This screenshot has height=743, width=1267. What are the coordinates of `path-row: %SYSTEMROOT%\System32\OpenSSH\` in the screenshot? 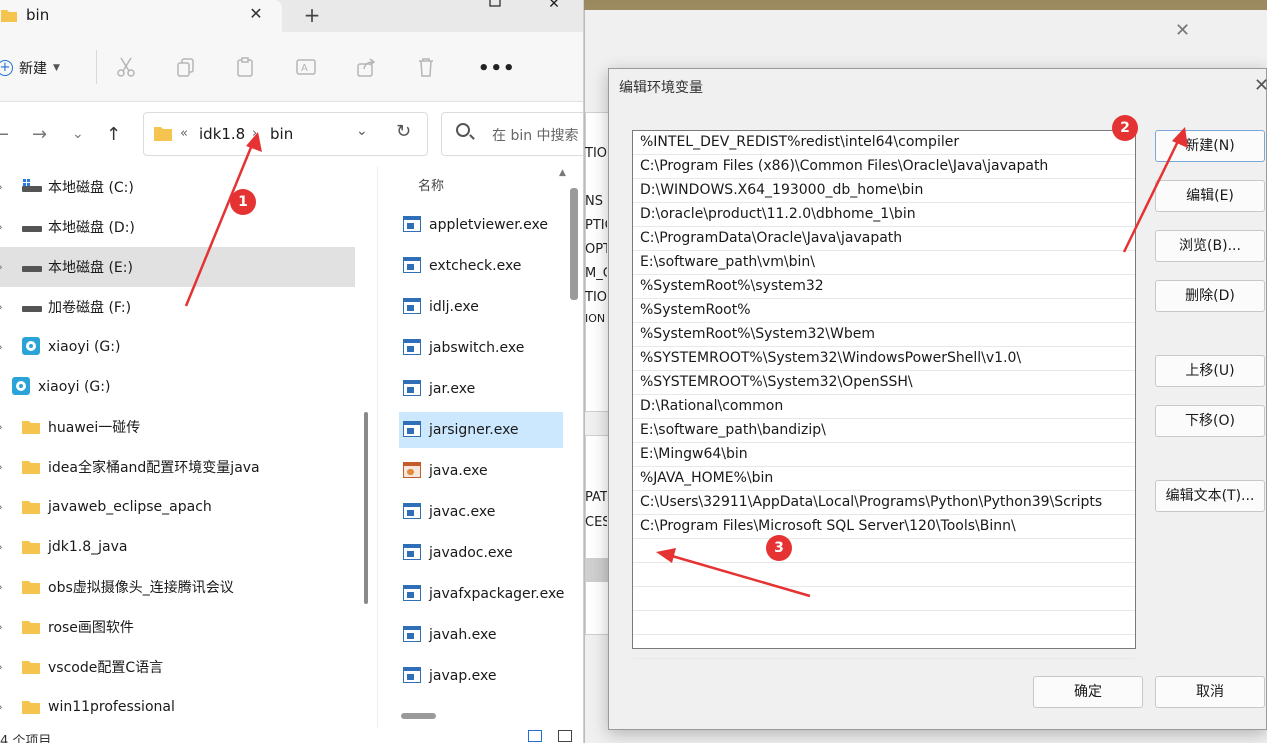 It's located at (884, 383).